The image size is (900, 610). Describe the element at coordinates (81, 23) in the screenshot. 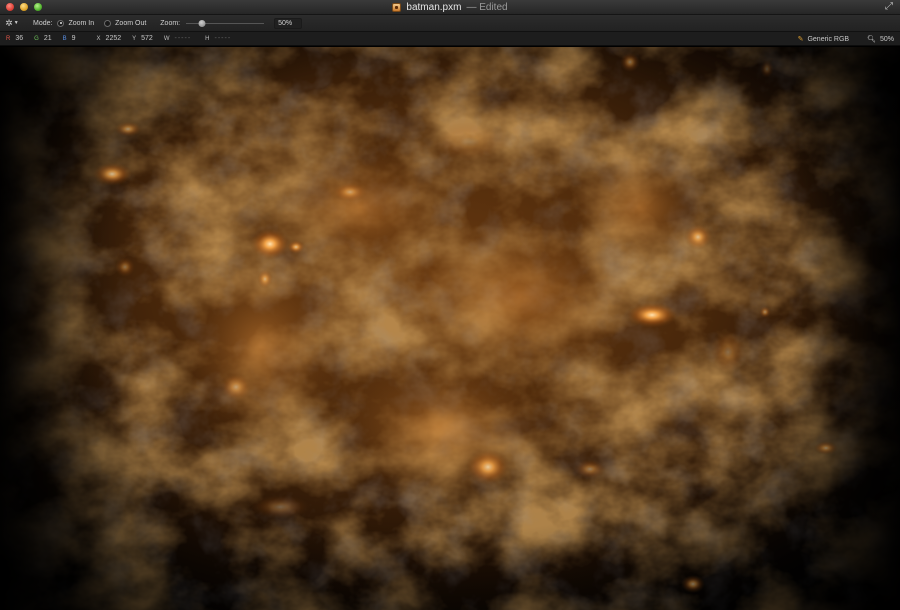

I see `zoom-in-label: Zoom In` at that location.